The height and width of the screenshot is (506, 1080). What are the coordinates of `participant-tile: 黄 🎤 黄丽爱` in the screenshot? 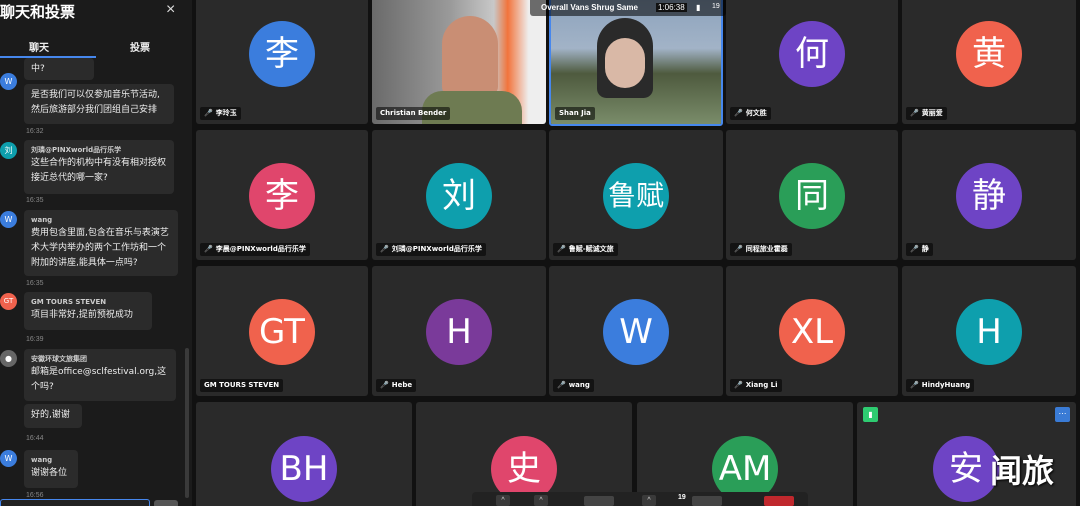 It's located at (989, 62).